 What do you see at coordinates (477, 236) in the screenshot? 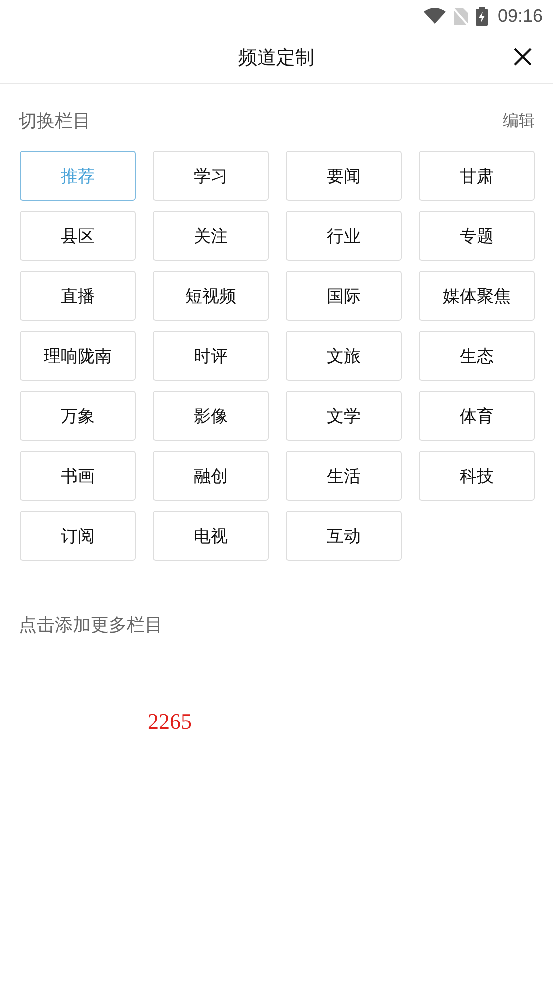
I see `channel-tab: 专题` at bounding box center [477, 236].